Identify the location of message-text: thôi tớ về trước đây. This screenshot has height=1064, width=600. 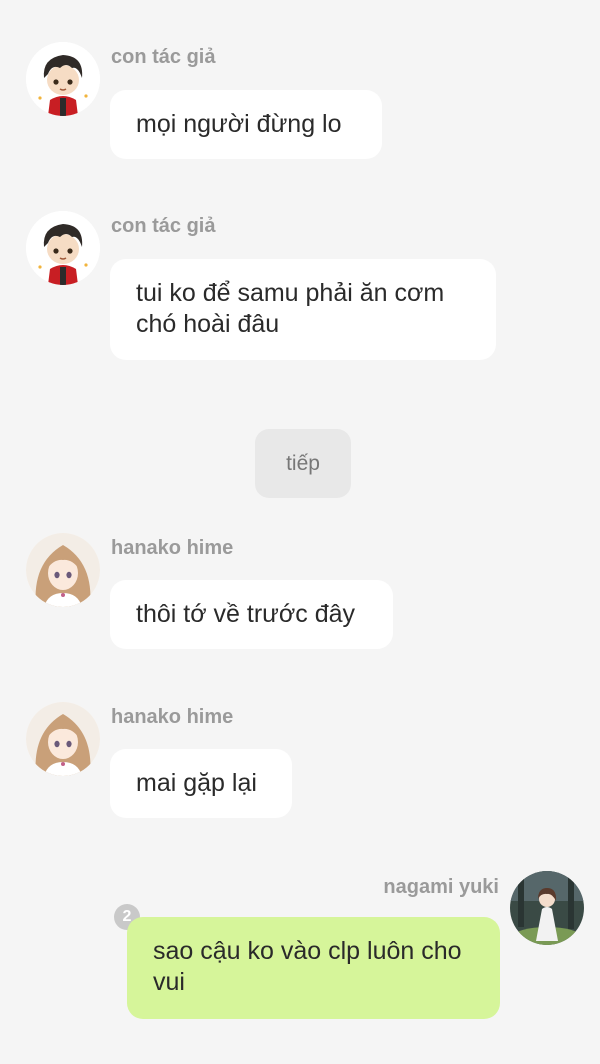
(246, 614).